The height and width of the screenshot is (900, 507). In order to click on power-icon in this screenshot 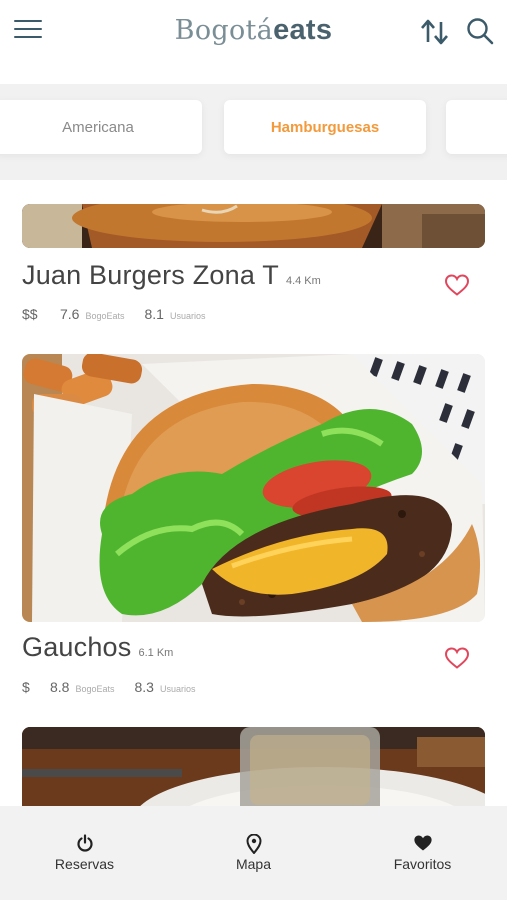, I will do `click(84, 843)`.